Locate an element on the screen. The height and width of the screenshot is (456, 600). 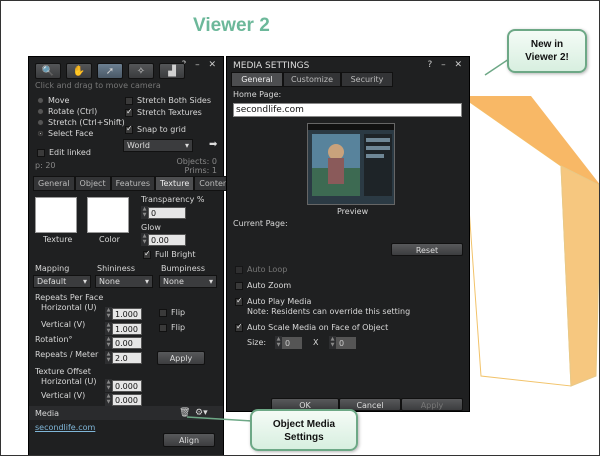
tool-hint: Click and drag to move camera is located at coordinates (98, 85).